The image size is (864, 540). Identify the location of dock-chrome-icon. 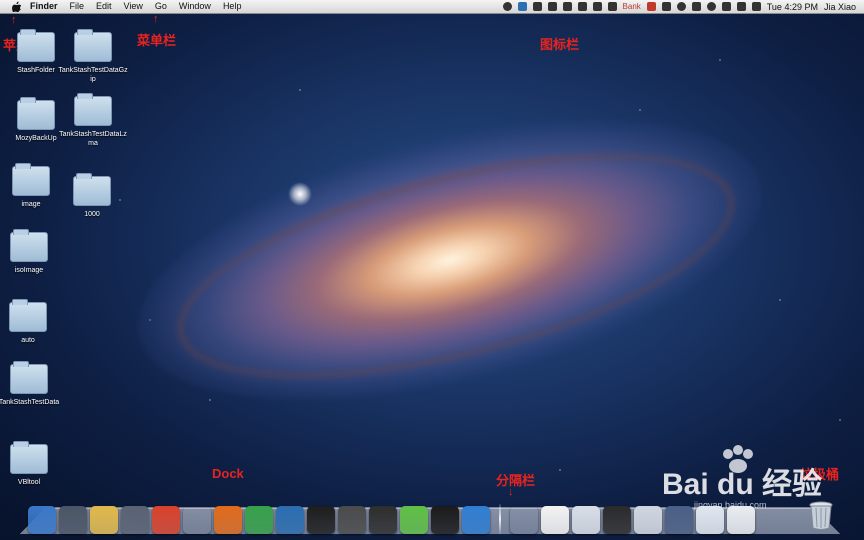
(166, 520).